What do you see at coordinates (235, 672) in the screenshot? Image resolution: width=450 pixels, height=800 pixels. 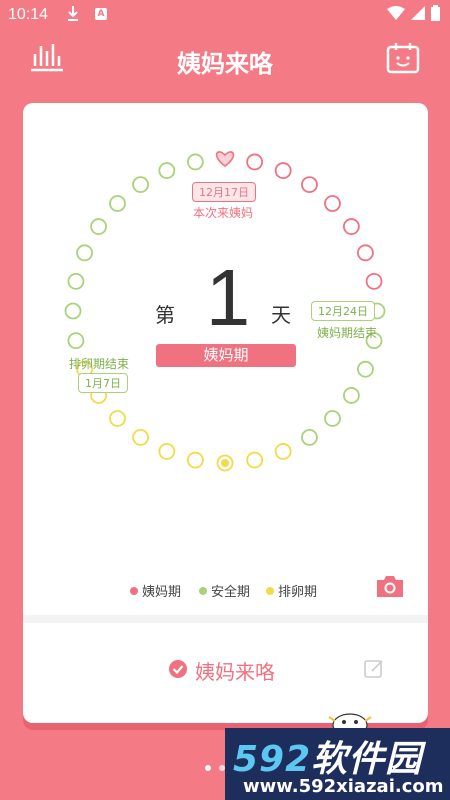 I see `period-start-label: 姨妈来咯` at bounding box center [235, 672].